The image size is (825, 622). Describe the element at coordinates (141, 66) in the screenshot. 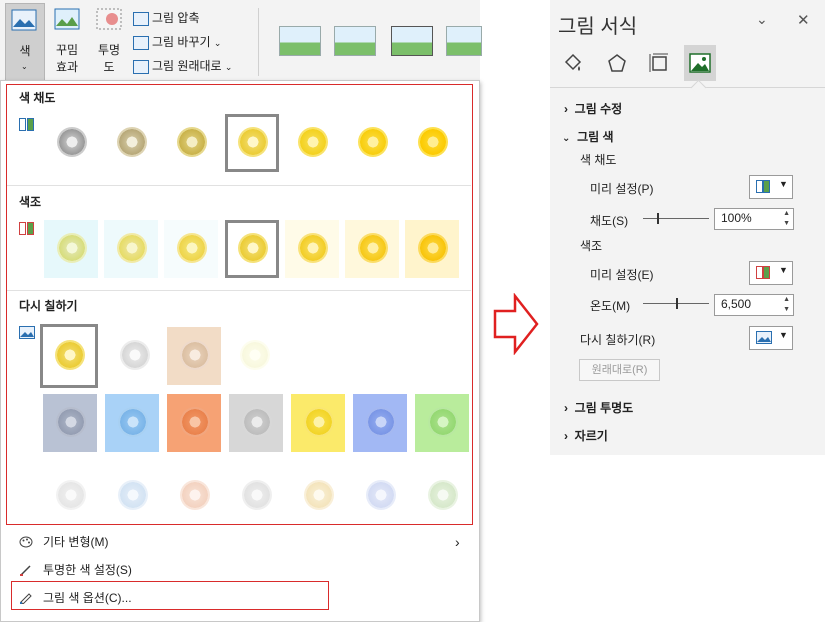

I see `reset-picture-icon` at that location.